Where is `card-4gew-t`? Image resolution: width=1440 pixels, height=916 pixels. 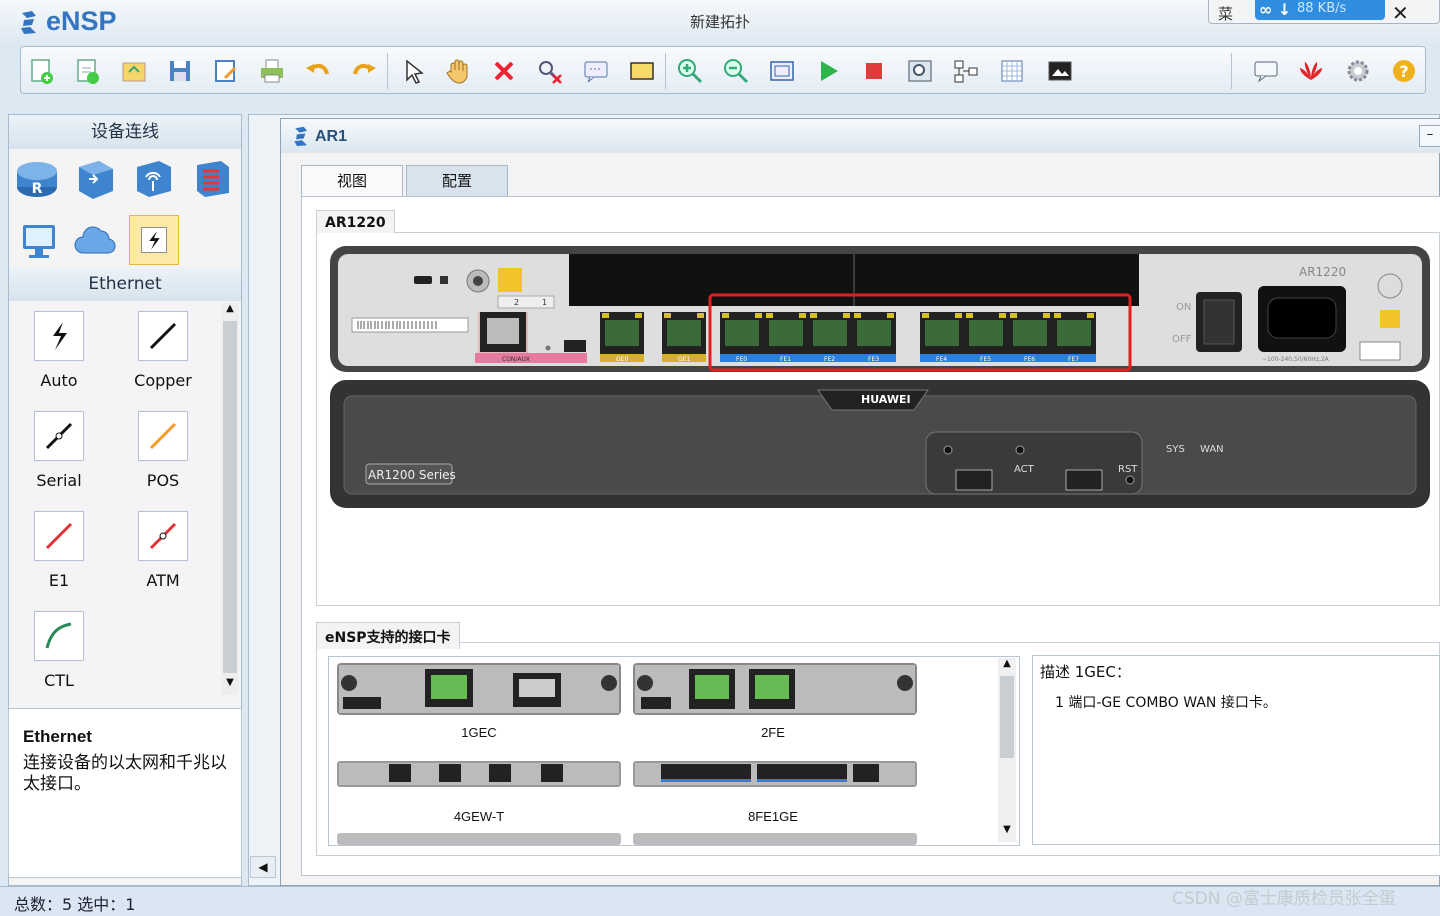
card-4gew-t is located at coordinates (479, 774).